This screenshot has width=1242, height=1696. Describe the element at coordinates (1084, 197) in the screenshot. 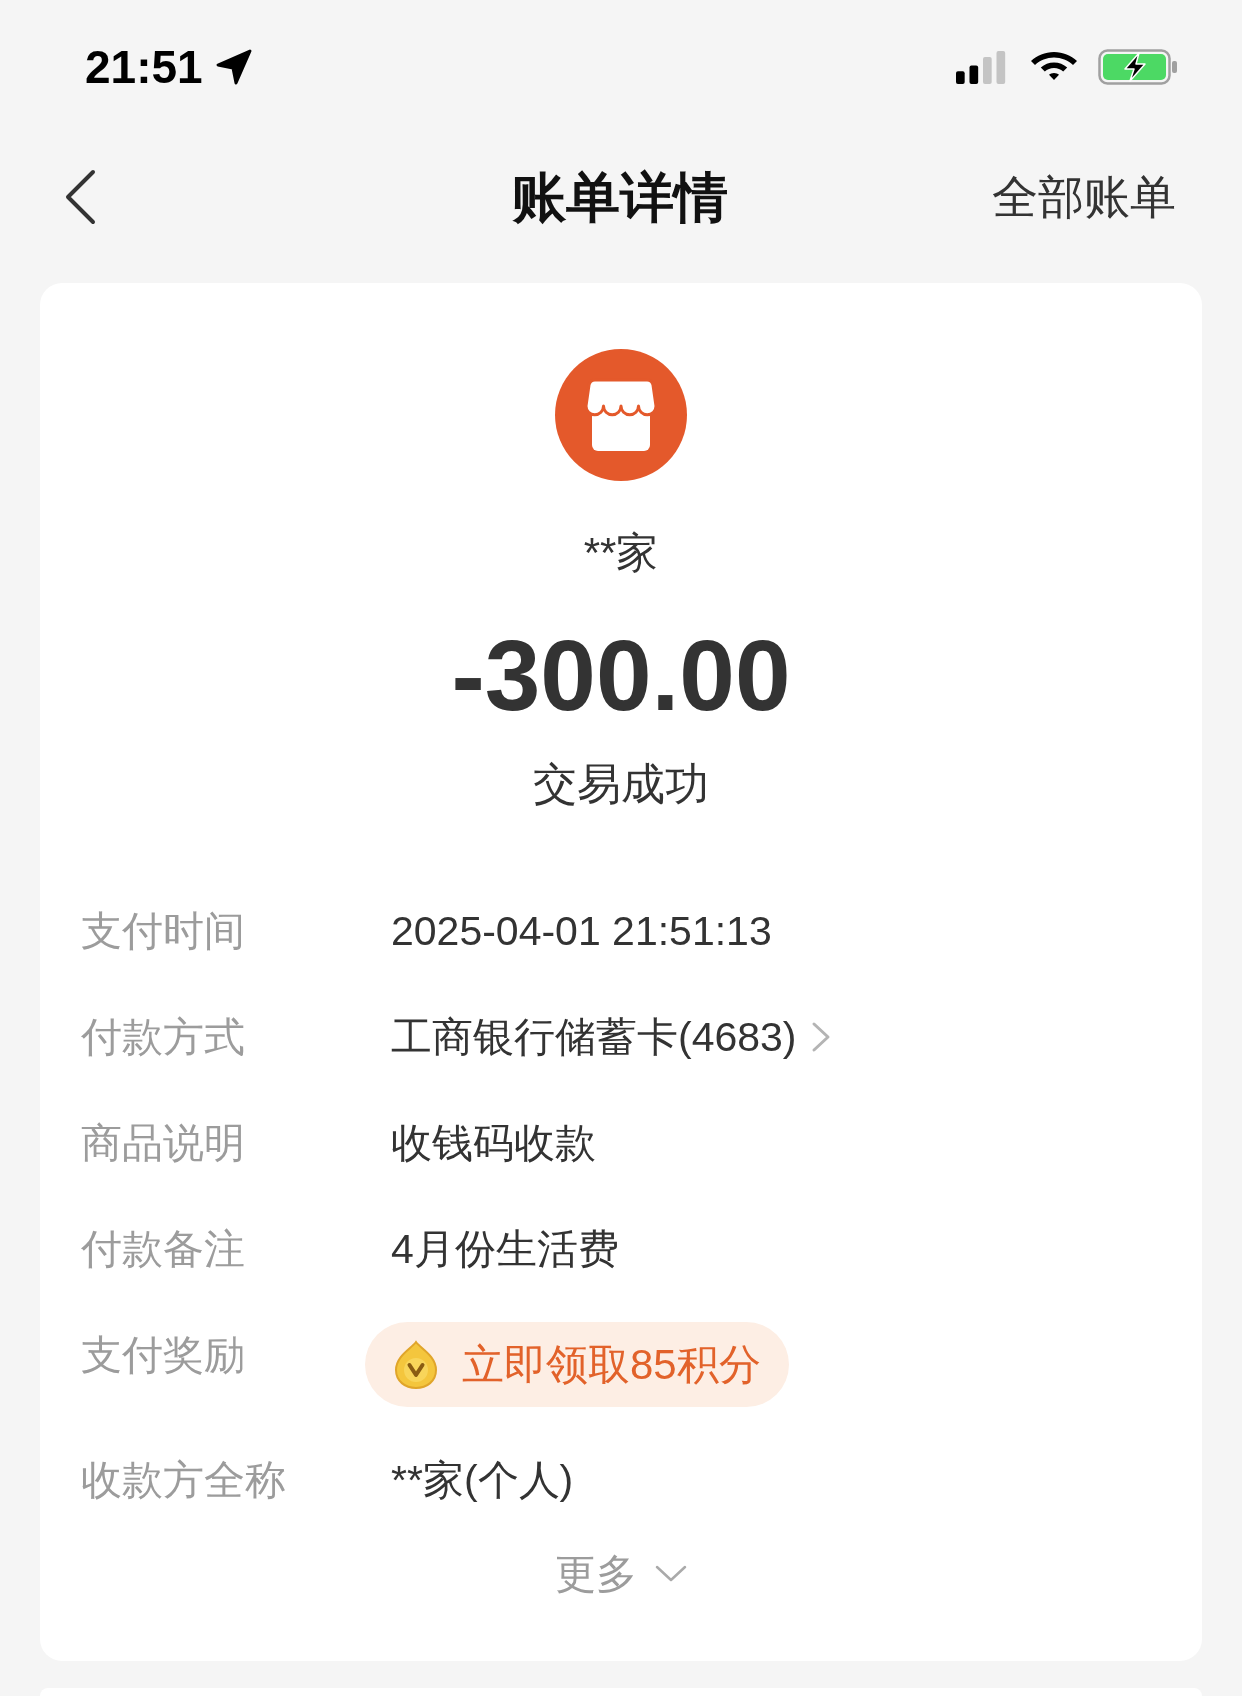

I see `all-bills-link: 全部账单` at that location.